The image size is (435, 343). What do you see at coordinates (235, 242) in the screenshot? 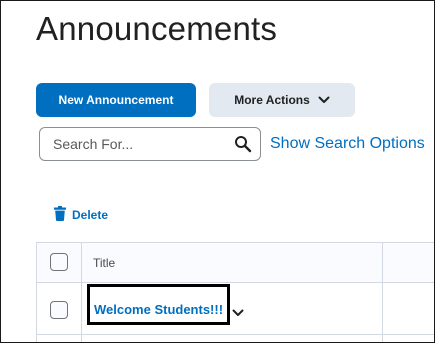
I see `table-border-top` at bounding box center [235, 242].